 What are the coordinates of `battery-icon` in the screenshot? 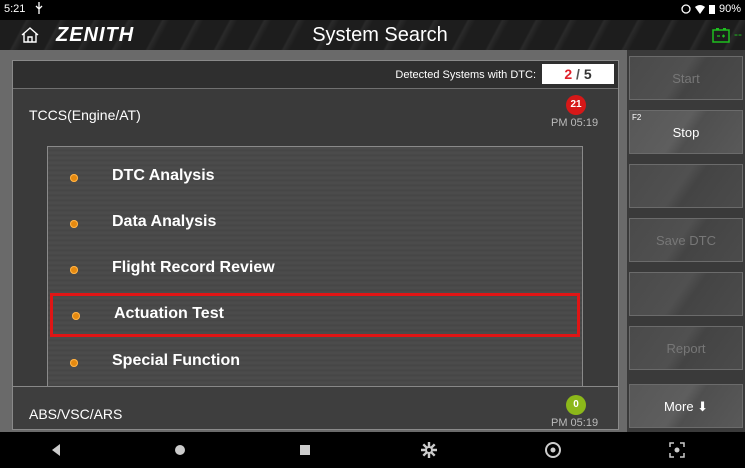 It's located at (721, 35).